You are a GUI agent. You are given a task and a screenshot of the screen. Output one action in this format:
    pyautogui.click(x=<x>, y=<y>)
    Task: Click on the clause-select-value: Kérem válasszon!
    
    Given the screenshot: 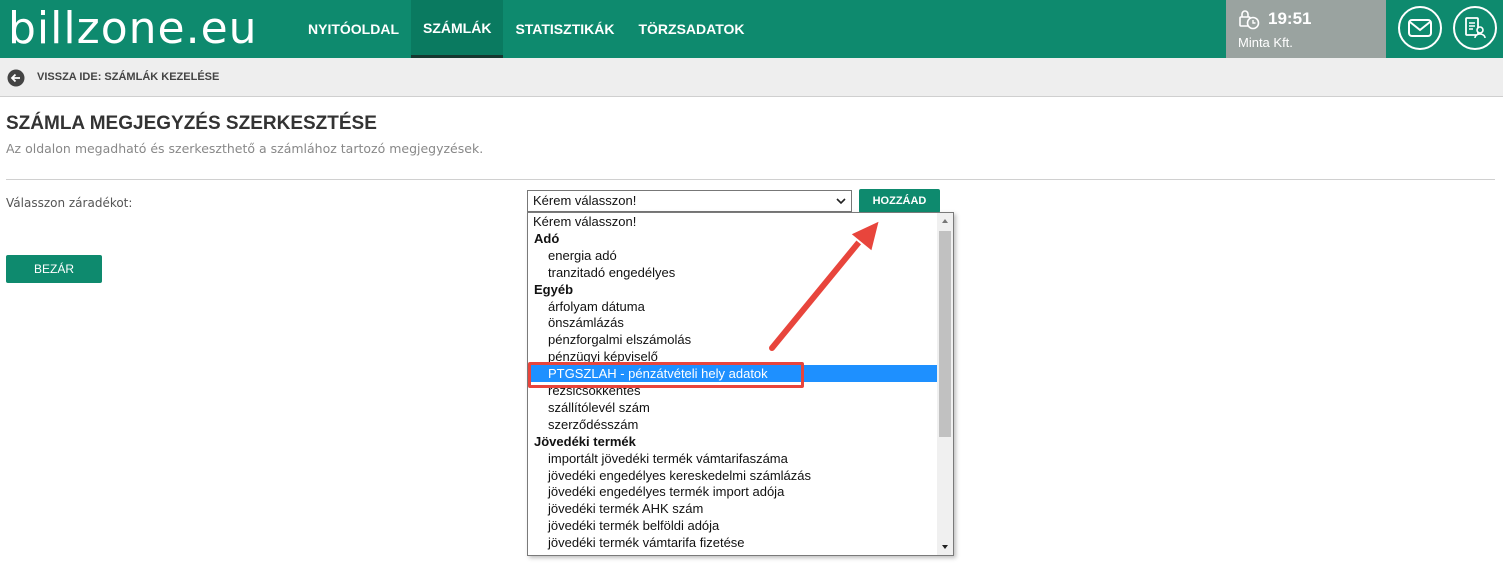 What is the action you would take?
    pyautogui.click(x=585, y=200)
    